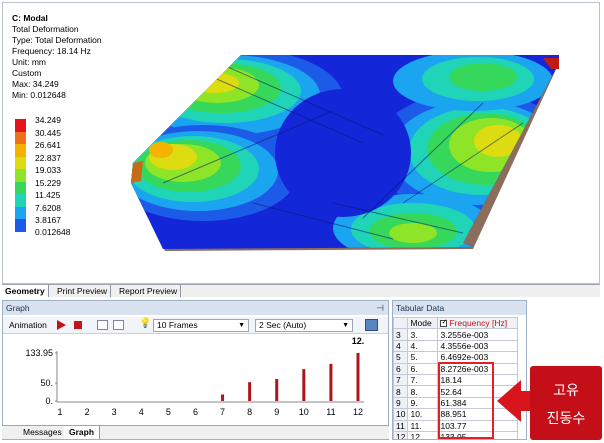  I want to click on legend-label: 26.641, so click(48, 145).